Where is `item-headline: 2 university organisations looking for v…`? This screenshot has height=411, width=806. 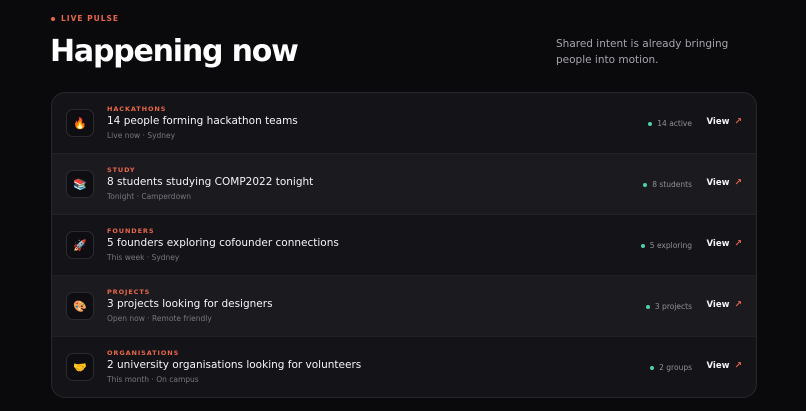
item-headline: 2 university organisations looking for v… is located at coordinates (234, 365).